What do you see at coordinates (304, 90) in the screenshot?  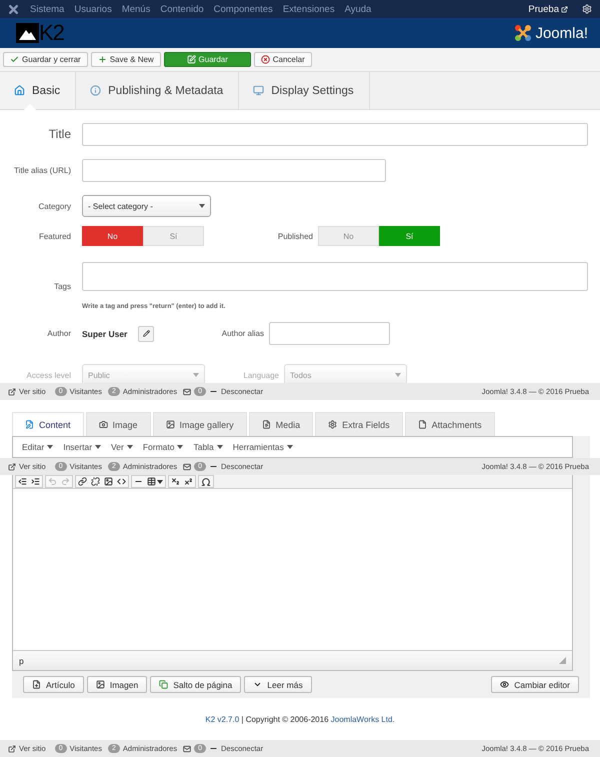 I see `tab: Display Settings` at bounding box center [304, 90].